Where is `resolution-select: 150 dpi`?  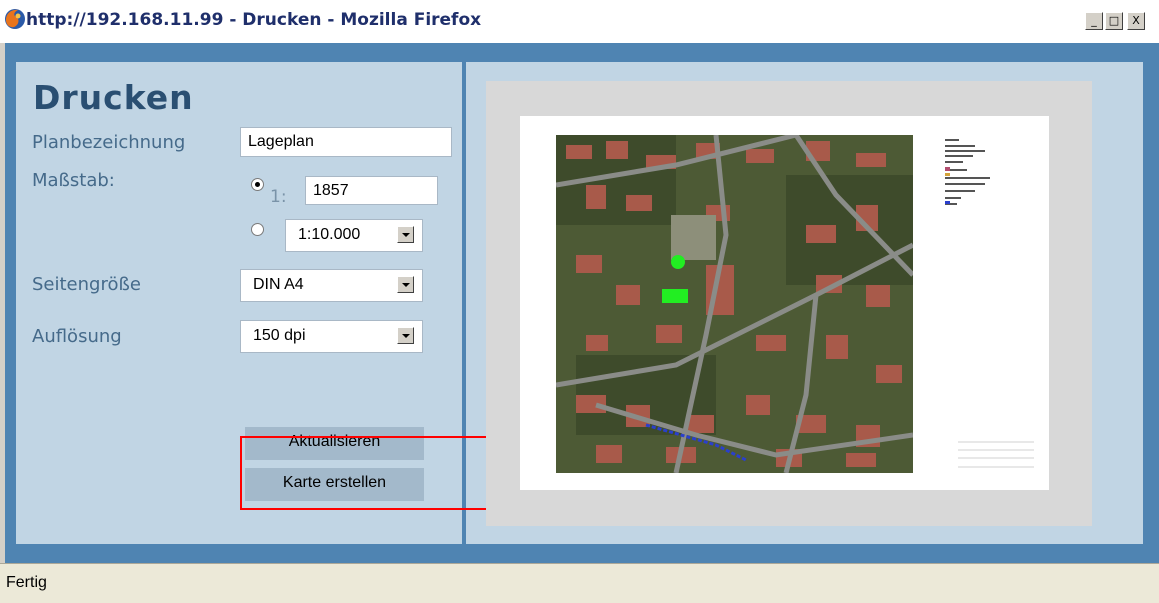
resolution-select: 150 dpi is located at coordinates (331, 336).